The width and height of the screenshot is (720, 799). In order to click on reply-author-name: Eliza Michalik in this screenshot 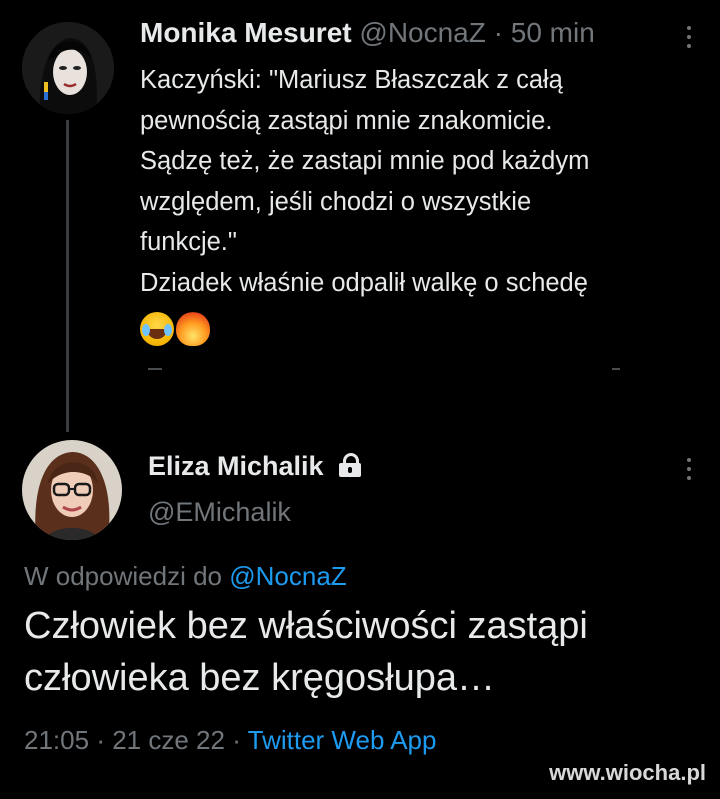, I will do `click(255, 466)`.